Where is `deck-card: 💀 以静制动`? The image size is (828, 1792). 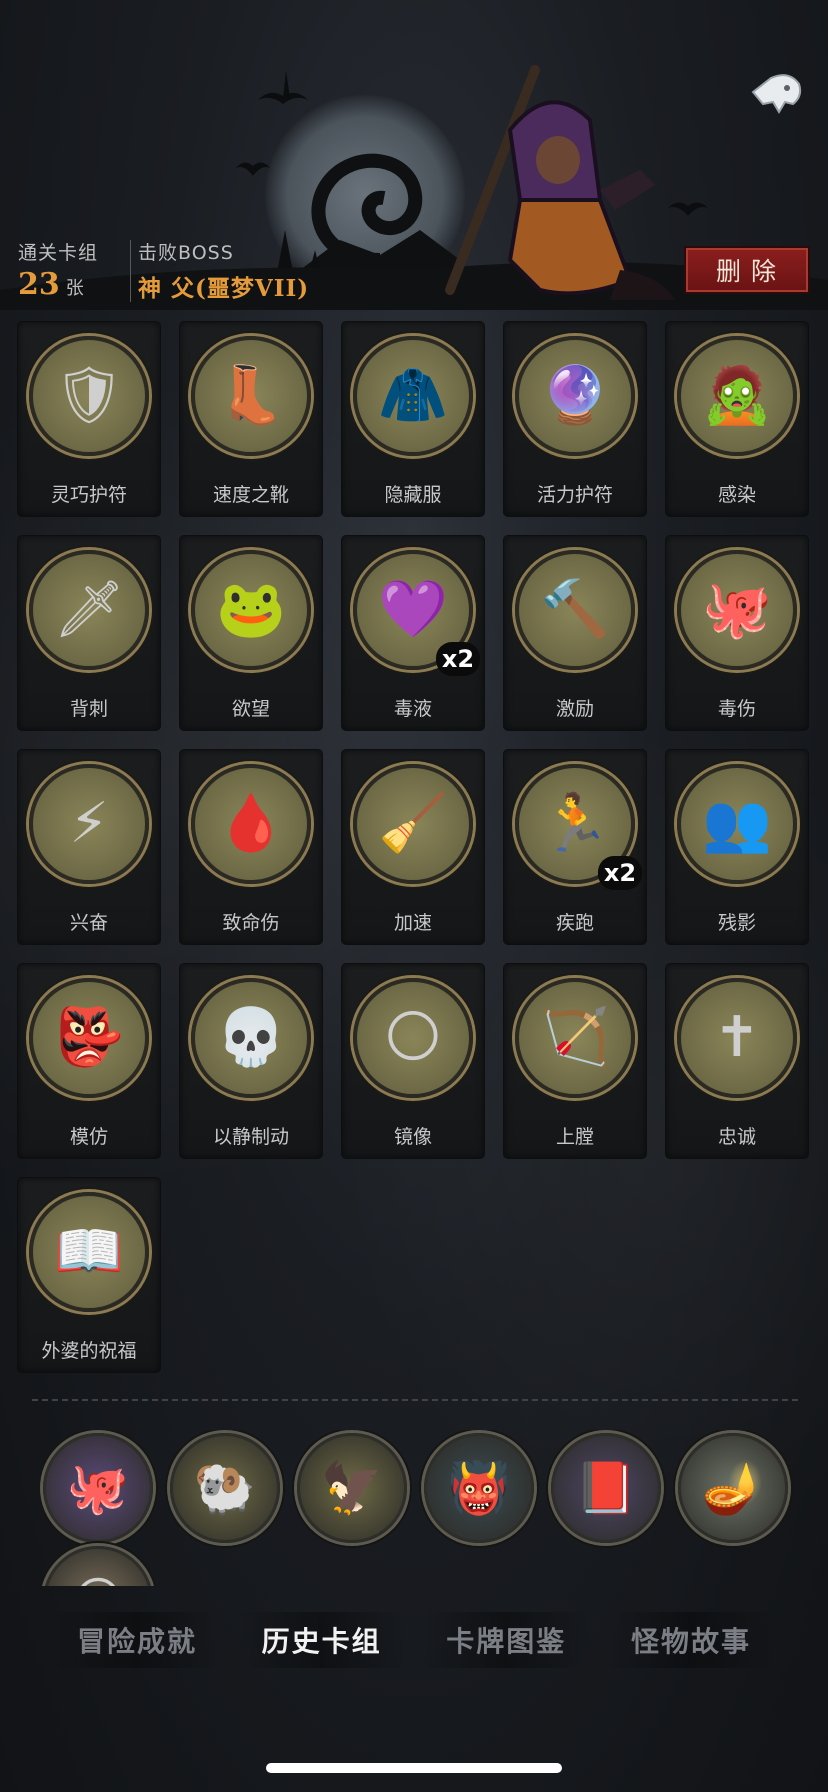
deck-card: 💀 以静制动 is located at coordinates (251, 1061).